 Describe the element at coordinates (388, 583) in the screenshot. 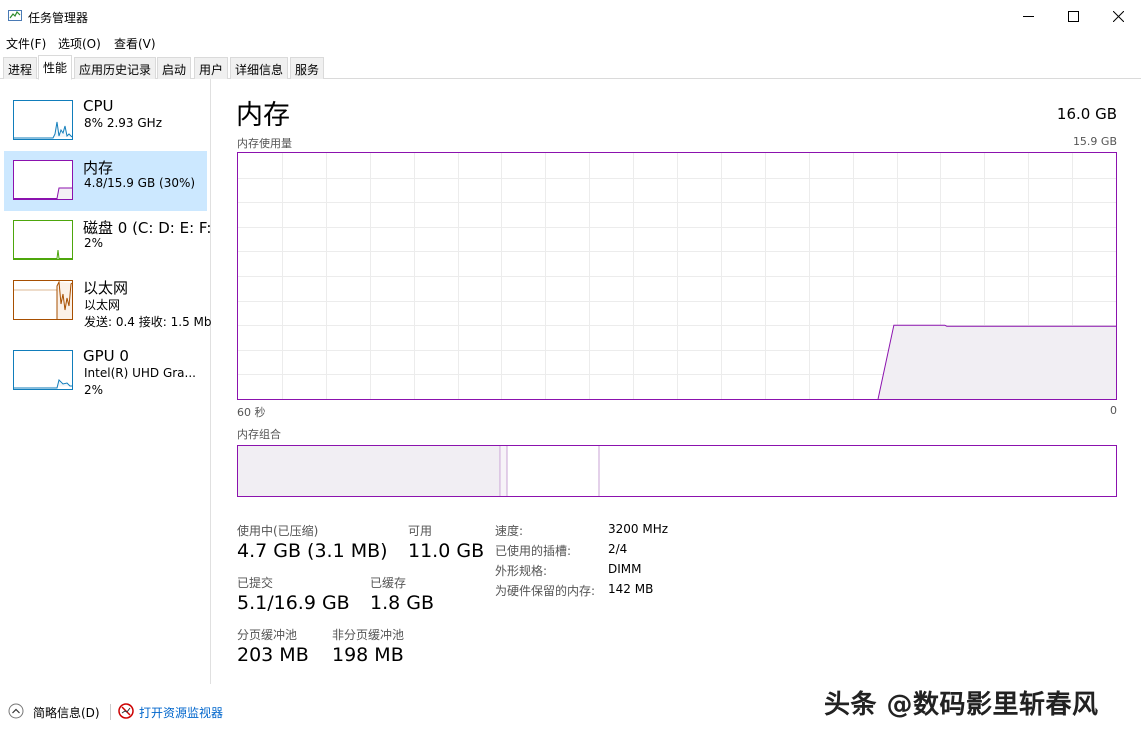

I see `cached-label: 已缓存` at that location.